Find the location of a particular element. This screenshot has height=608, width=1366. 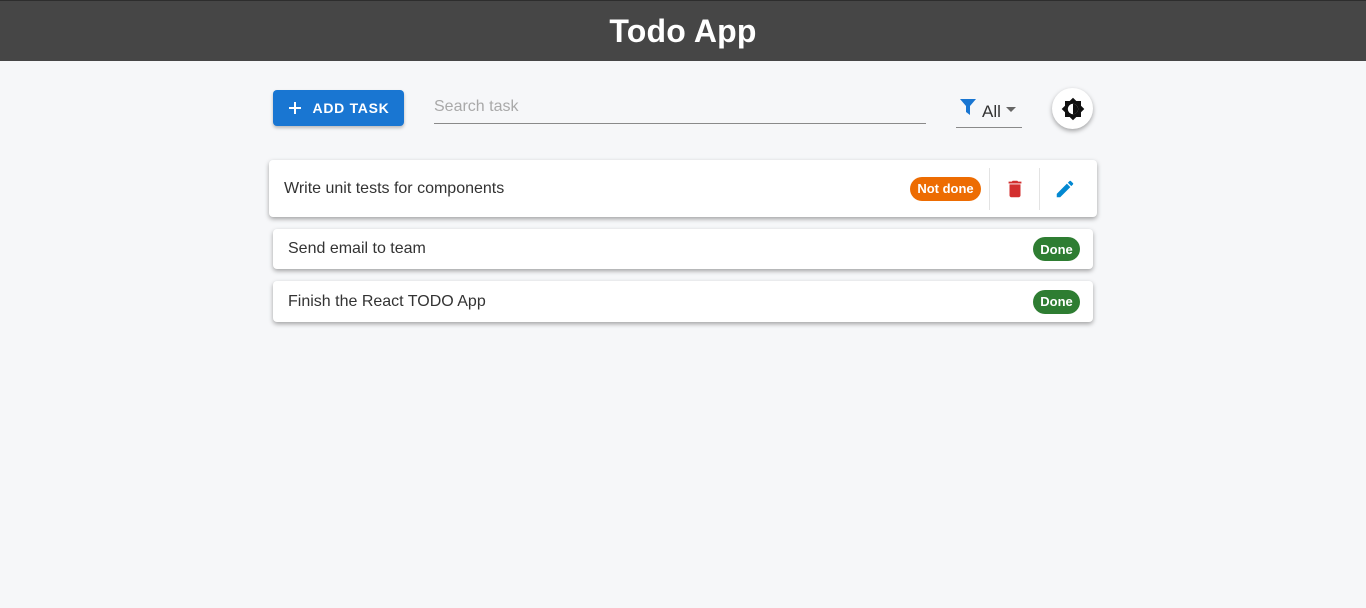

theme-toggle-button is located at coordinates (1072, 108).